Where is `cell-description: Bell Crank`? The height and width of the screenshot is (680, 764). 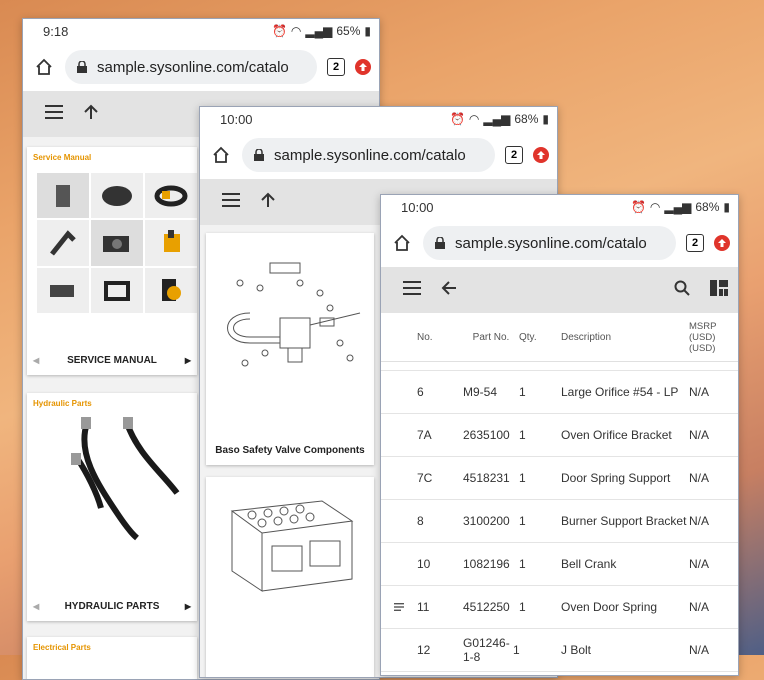 cell-description: Bell Crank is located at coordinates (589, 564).